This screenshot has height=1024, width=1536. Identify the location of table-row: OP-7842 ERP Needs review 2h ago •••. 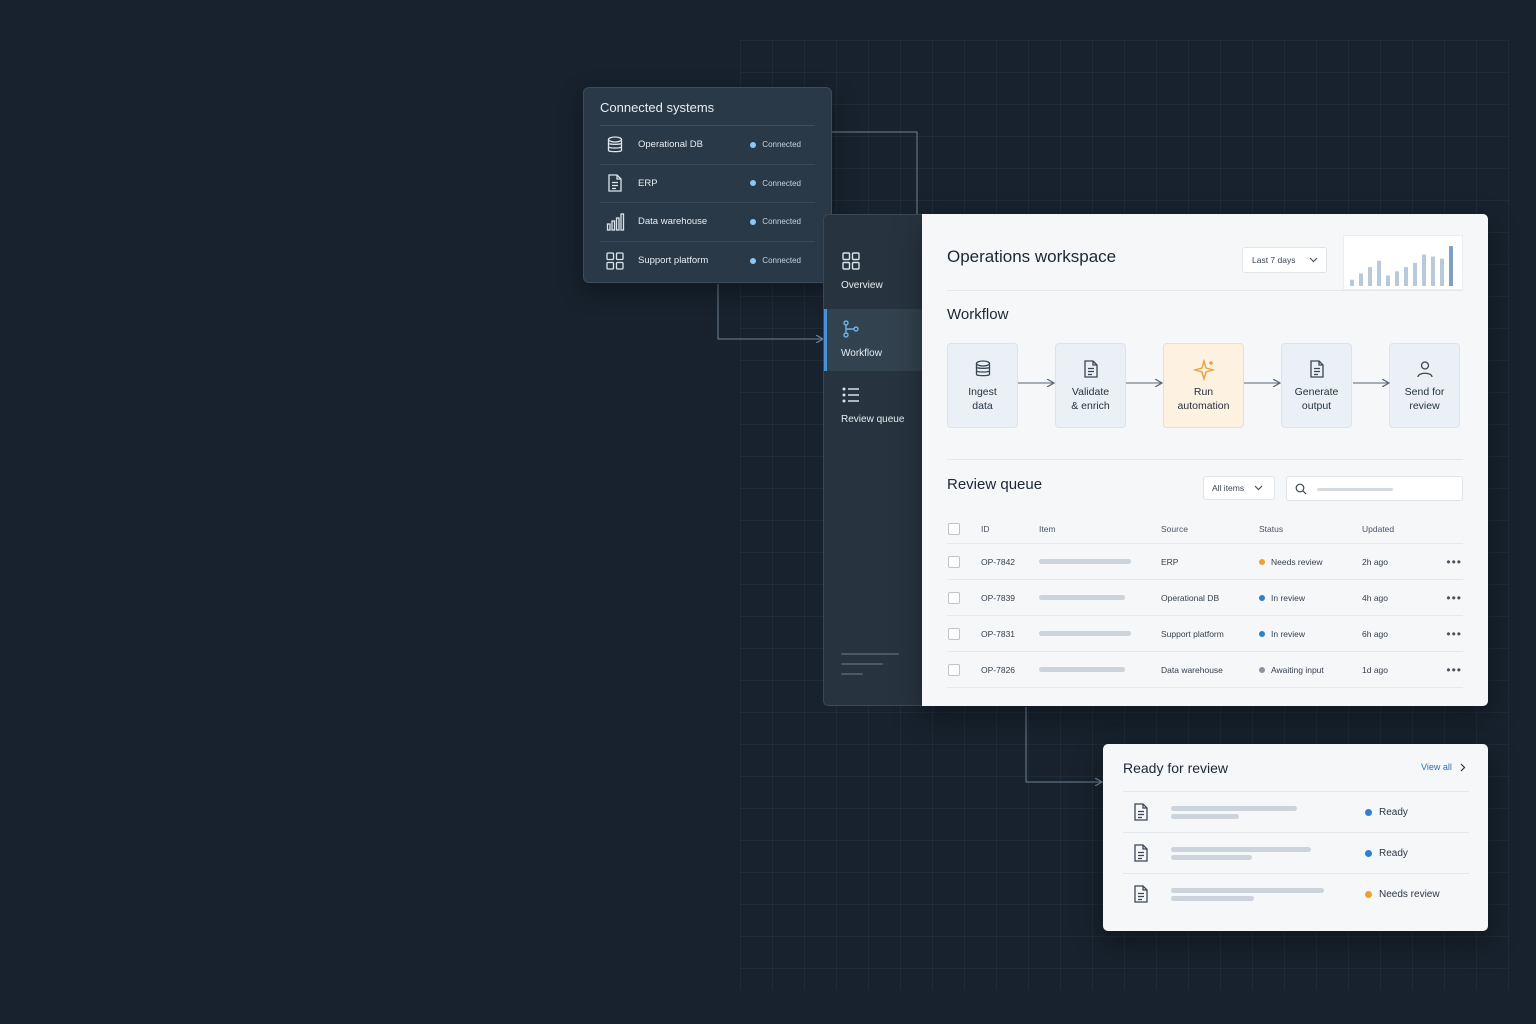
(1205, 562).